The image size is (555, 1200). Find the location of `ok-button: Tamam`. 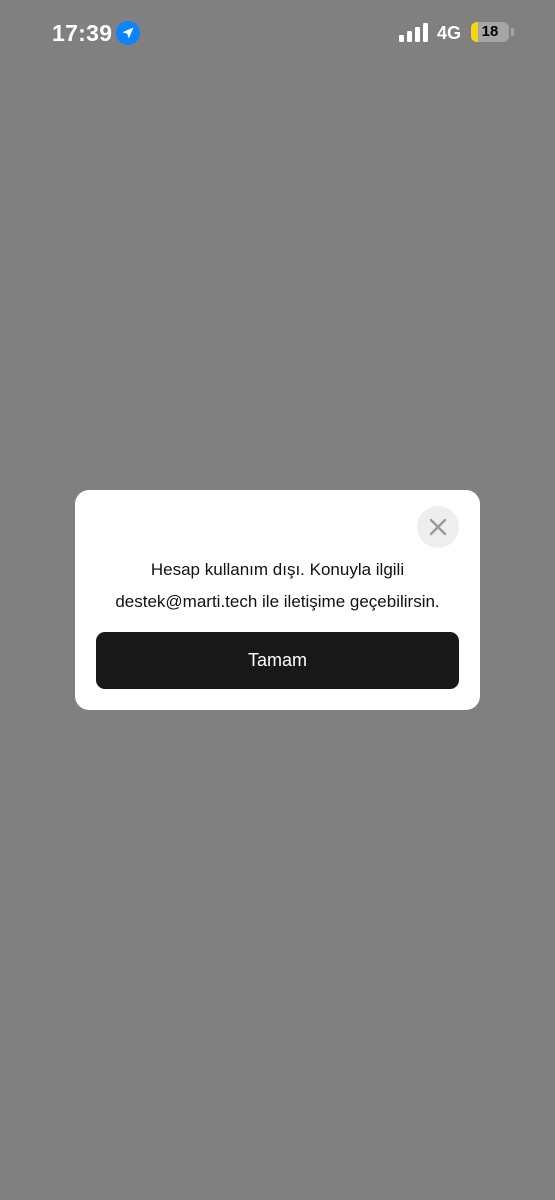

ok-button: Tamam is located at coordinates (277, 660).